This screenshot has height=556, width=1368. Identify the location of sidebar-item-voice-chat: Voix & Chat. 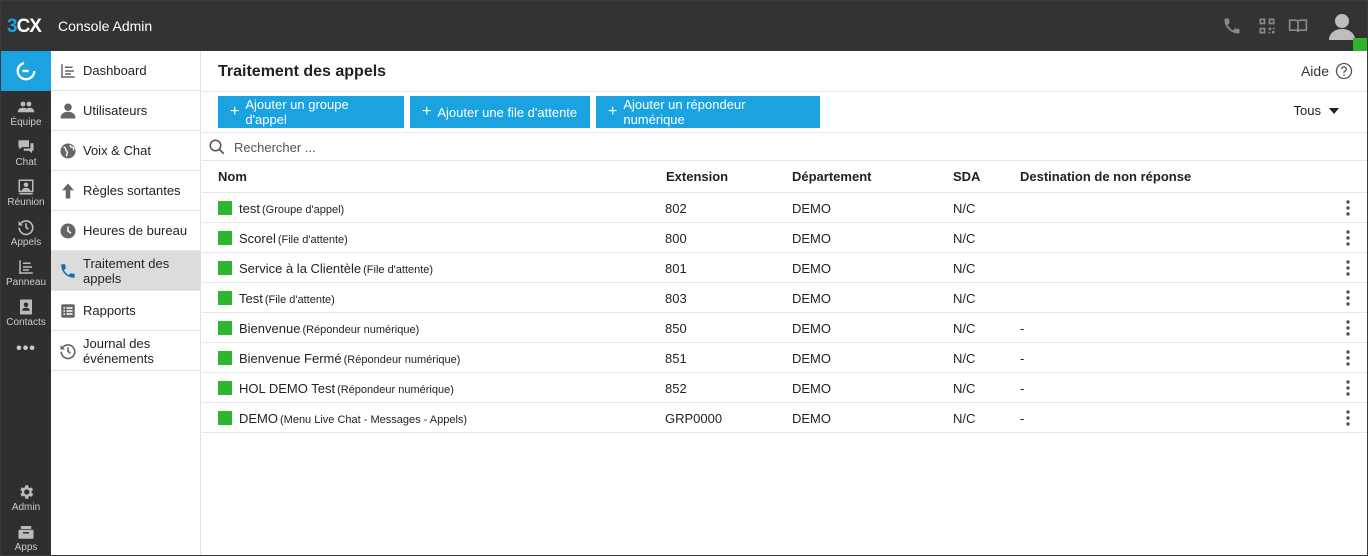
(126, 151).